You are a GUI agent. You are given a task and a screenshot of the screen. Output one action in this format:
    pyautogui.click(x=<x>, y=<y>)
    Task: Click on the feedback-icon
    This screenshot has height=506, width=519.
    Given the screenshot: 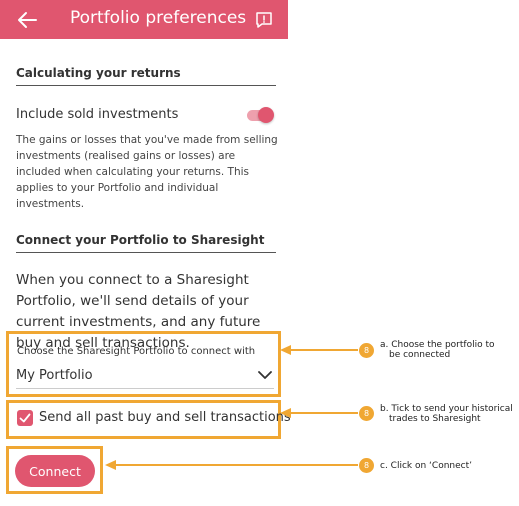 What is the action you would take?
    pyautogui.click(x=264, y=20)
    